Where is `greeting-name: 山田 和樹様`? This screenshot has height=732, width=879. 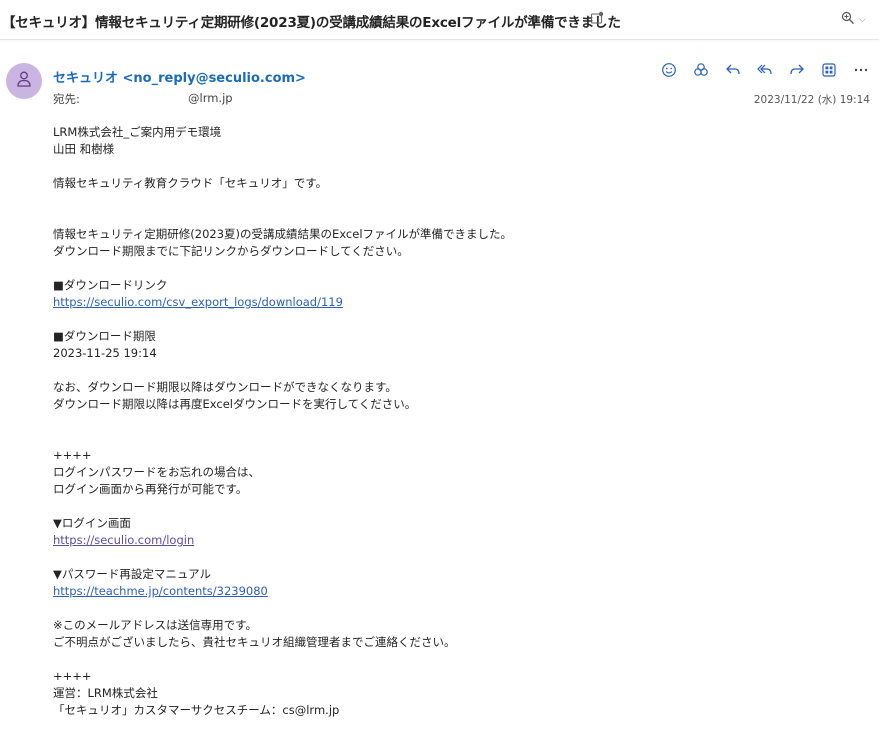
greeting-name: 山田 和樹様 is located at coordinates (84, 149).